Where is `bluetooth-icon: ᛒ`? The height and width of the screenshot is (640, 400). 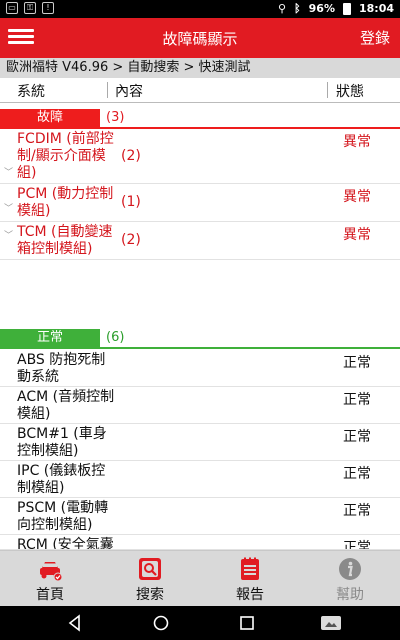 bluetooth-icon: ᛒ is located at coordinates (297, 8).